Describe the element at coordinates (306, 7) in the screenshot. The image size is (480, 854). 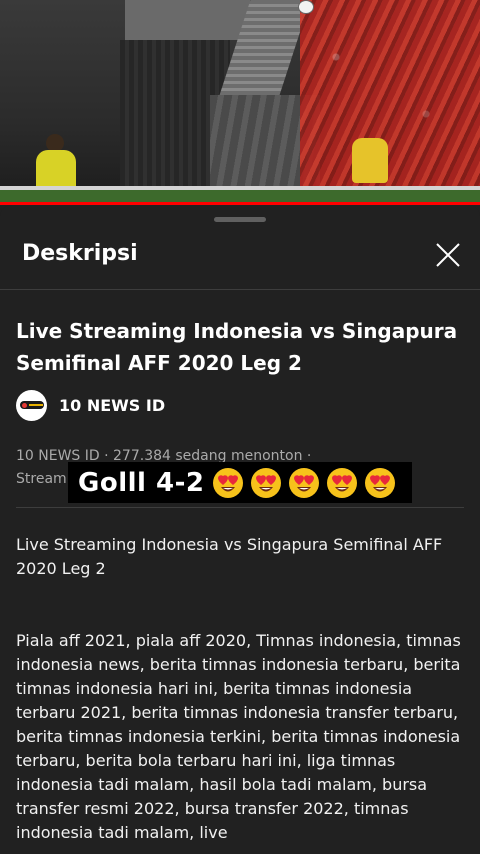
I see `football` at that location.